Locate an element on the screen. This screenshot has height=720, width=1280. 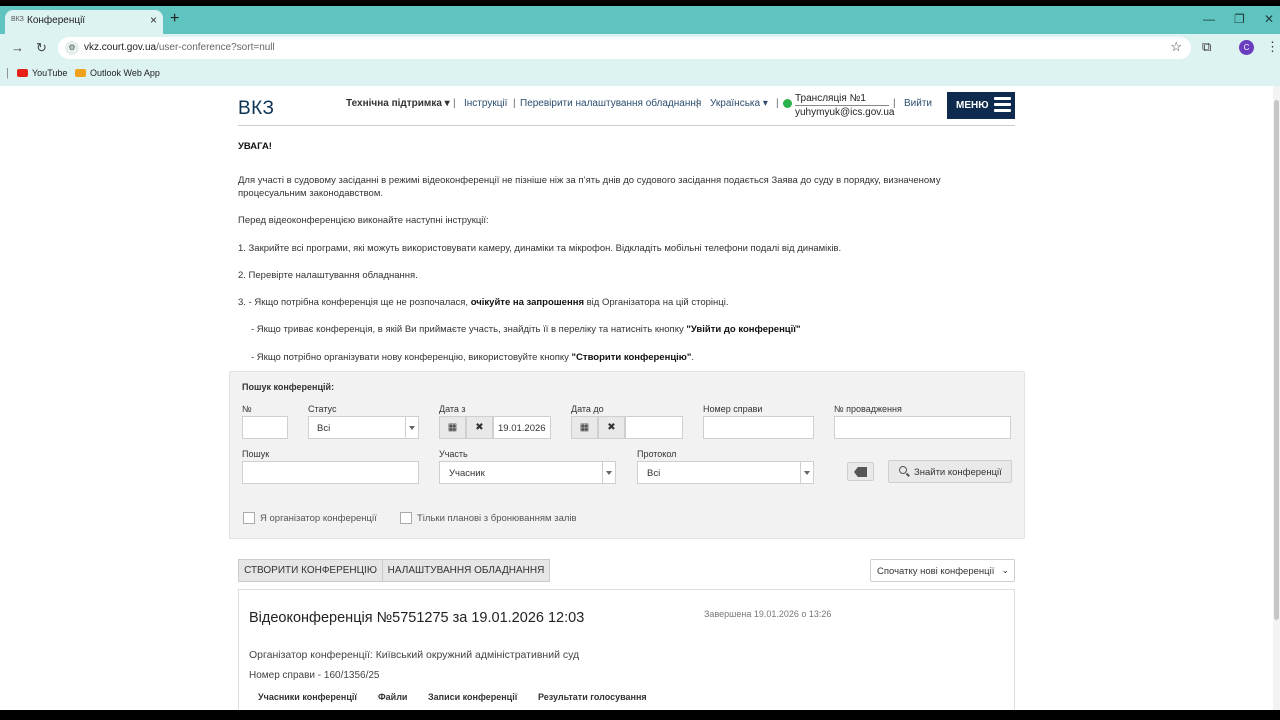
browser-tab-bar: ВКЗ Конференції × + — ❐ ✕ is located at coordinates (640, 20).